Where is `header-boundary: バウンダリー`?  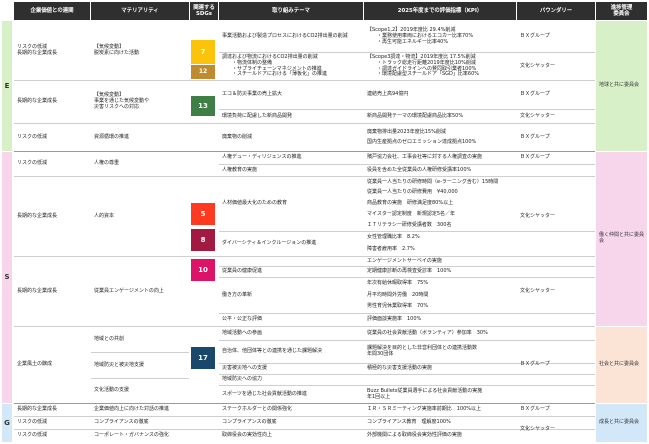
header-boundary: バウンダリー is located at coordinates (556, 11).